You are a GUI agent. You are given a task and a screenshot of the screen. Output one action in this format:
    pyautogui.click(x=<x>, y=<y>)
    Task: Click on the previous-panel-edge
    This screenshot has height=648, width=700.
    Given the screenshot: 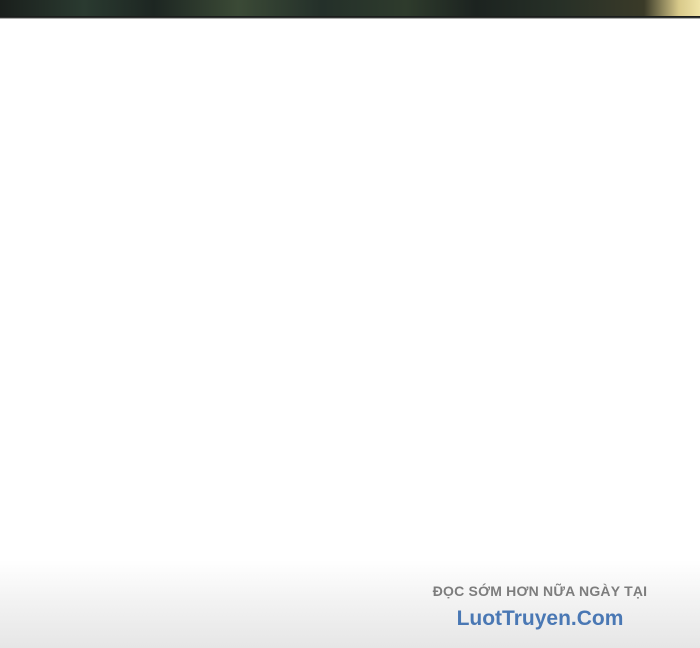 What is the action you would take?
    pyautogui.click(x=350, y=8)
    